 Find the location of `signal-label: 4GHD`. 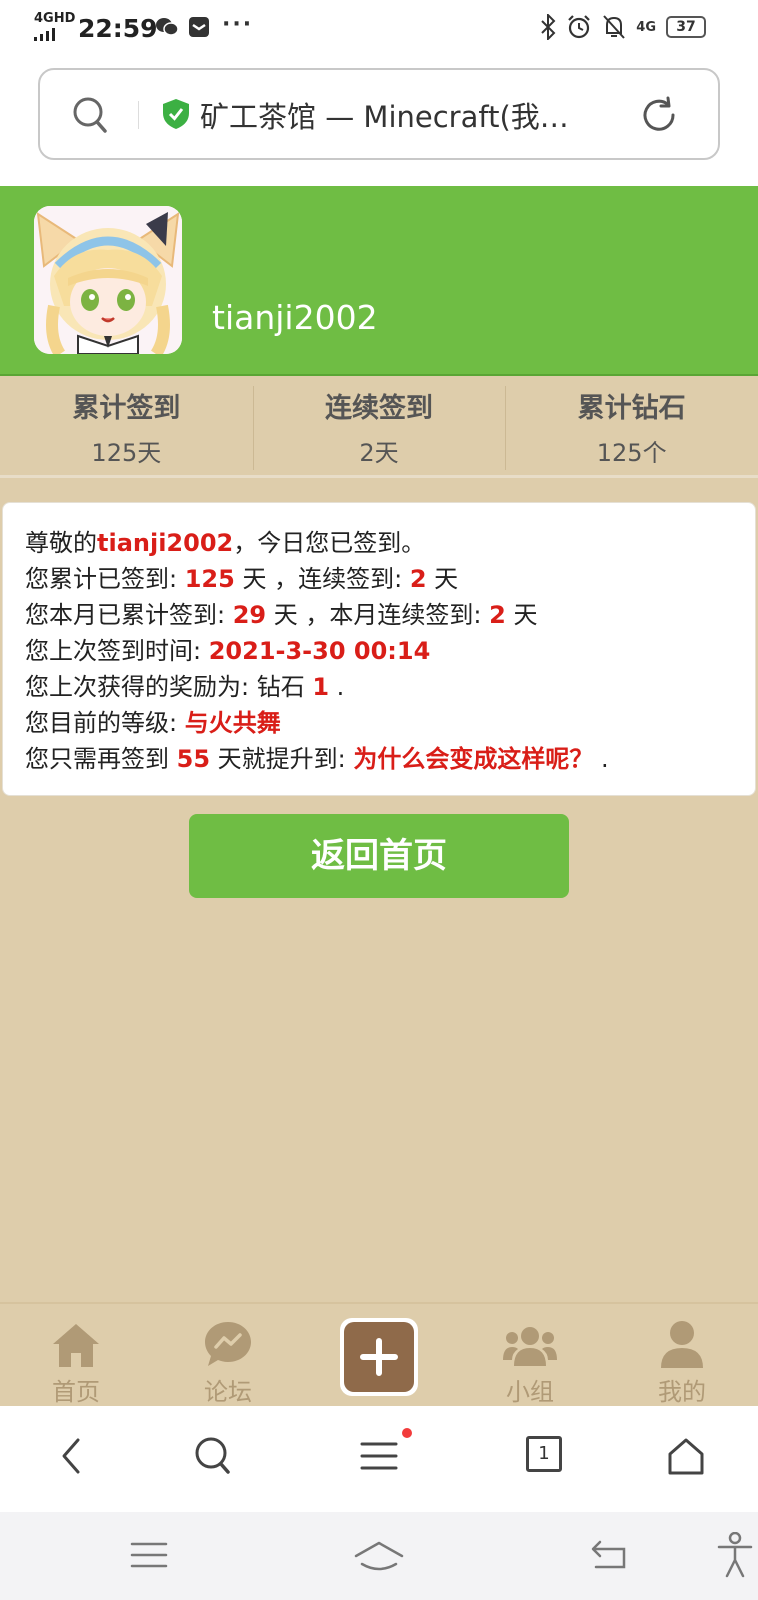

signal-label: 4GHD is located at coordinates (55, 18).